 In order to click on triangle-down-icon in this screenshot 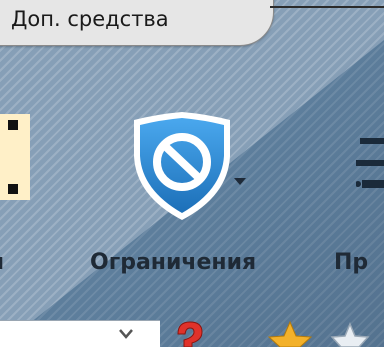, I will do `click(240, 181)`.